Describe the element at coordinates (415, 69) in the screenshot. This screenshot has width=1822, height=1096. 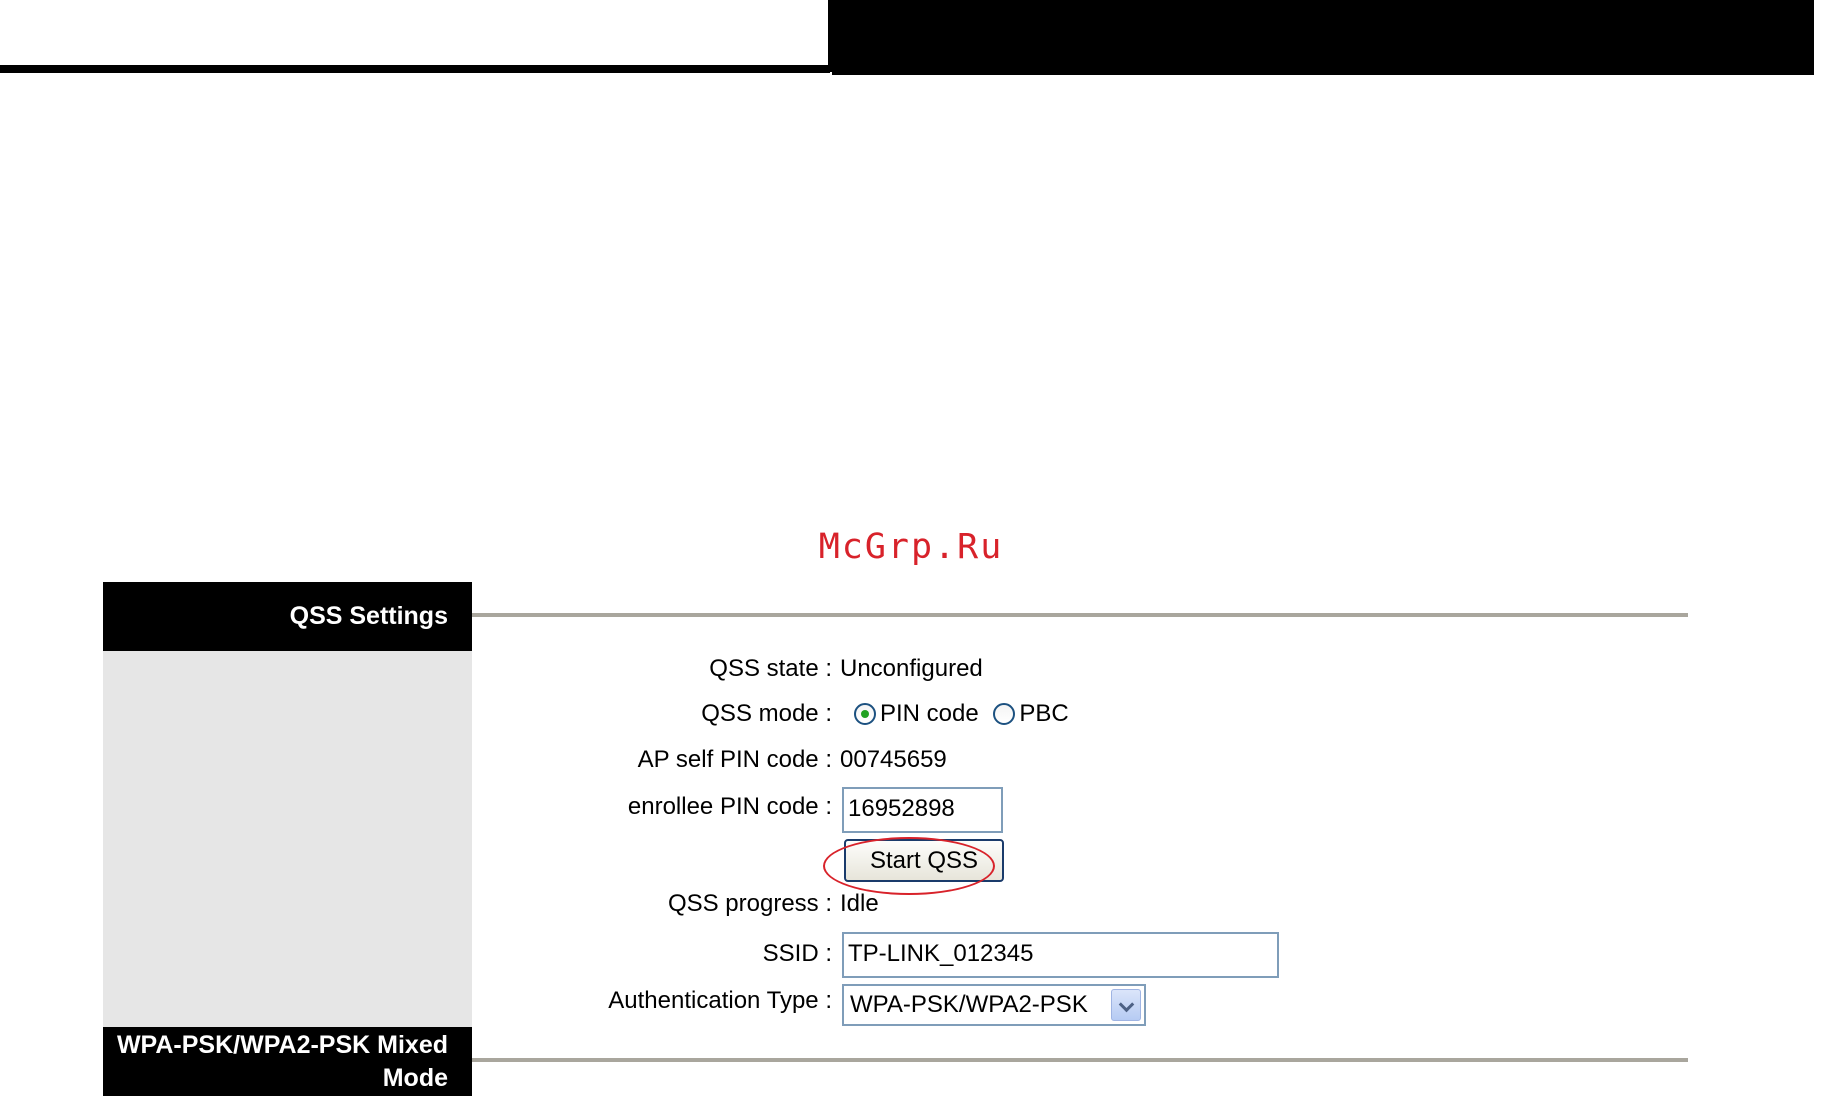
I see `top-rule` at that location.